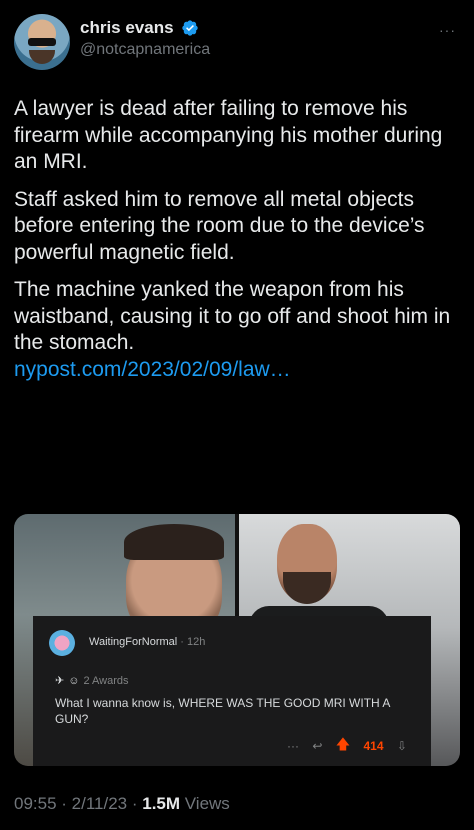 This screenshot has width=474, height=830. What do you see at coordinates (373, 746) in the screenshot?
I see `comment-score: 414` at bounding box center [373, 746].